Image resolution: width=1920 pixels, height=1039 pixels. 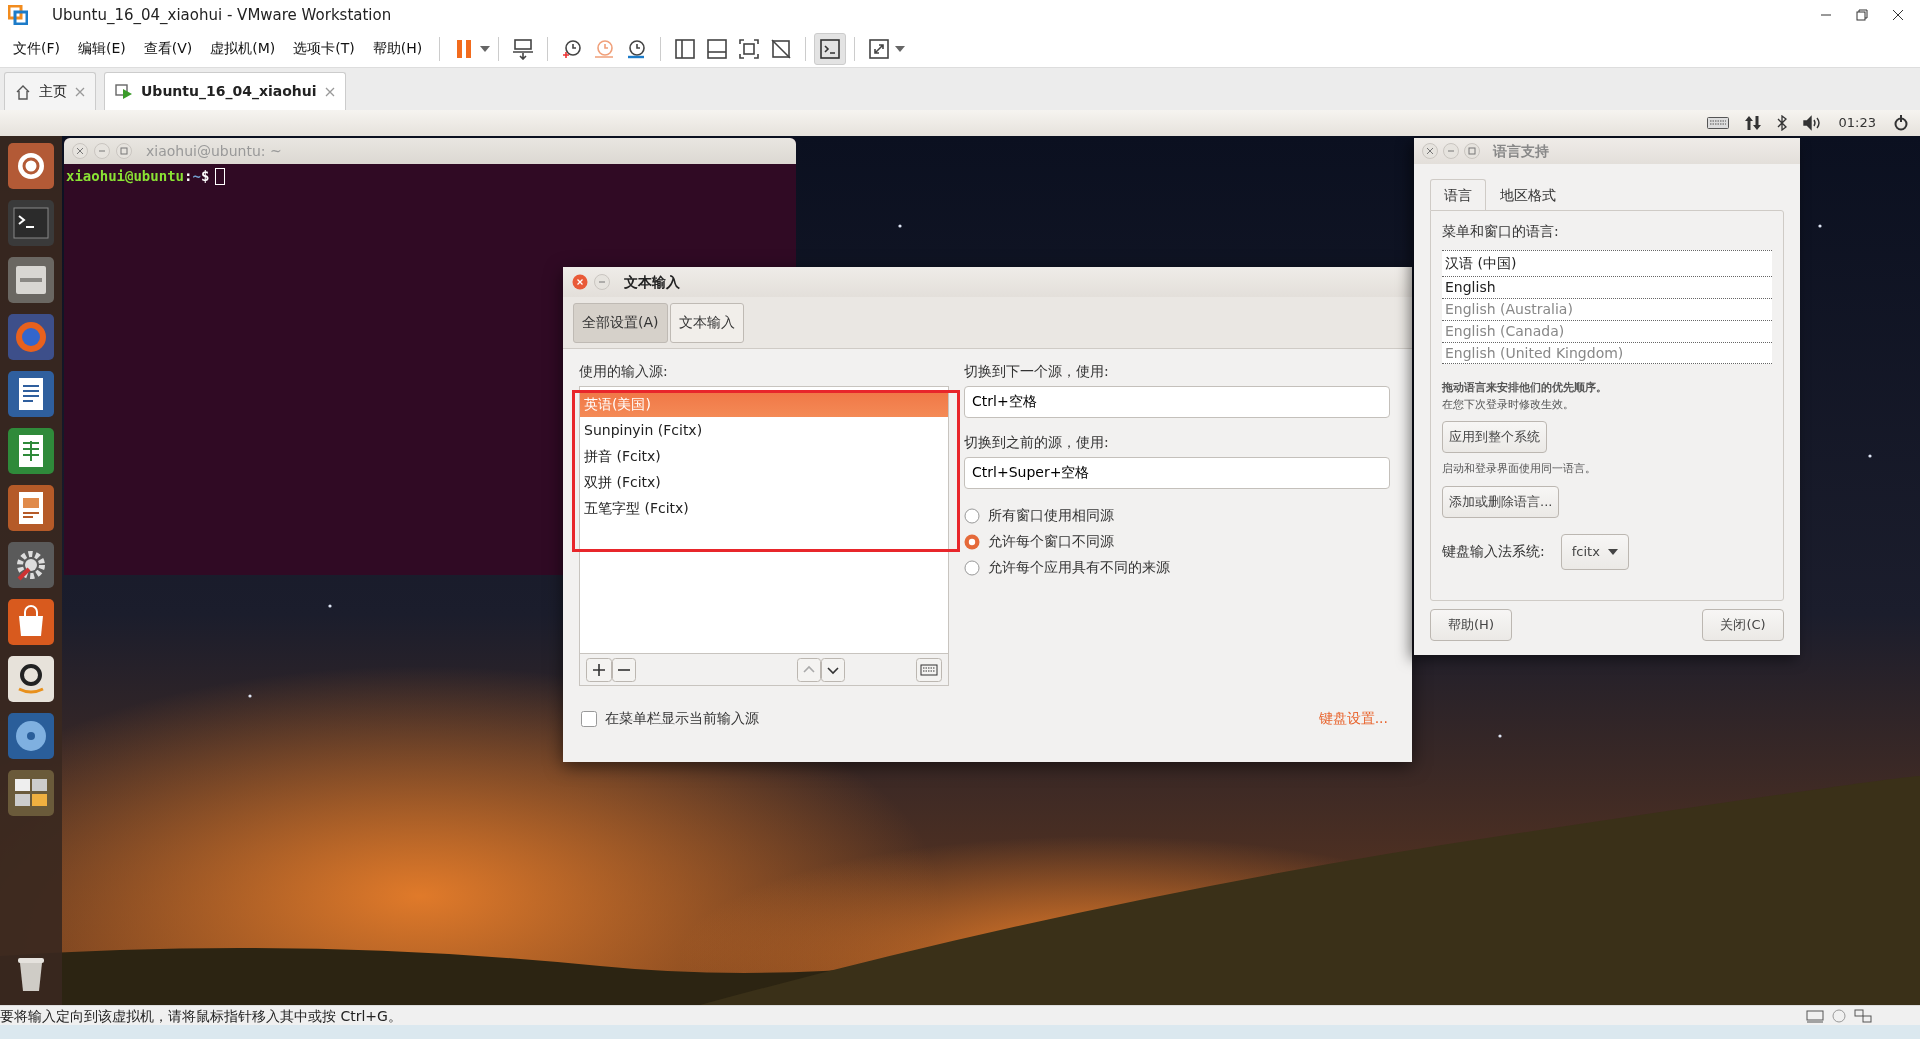 What do you see at coordinates (1051, 515) in the screenshot?
I see `radio-label: 所有窗口使用相同源` at bounding box center [1051, 515].